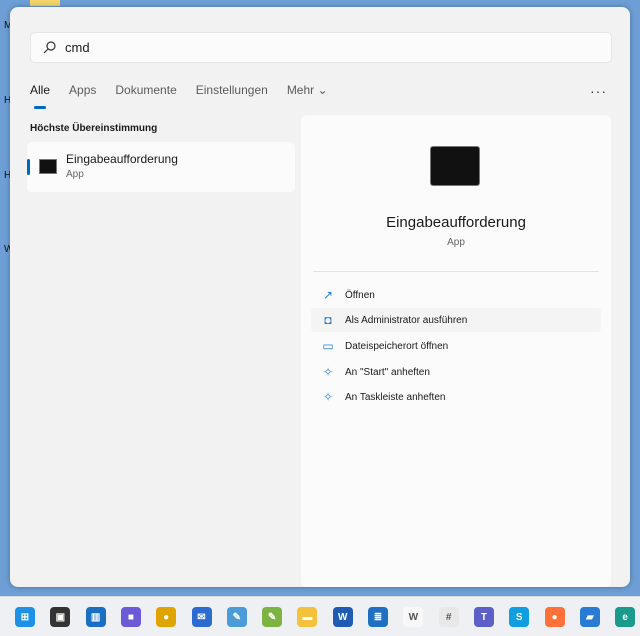  I want to click on tab-dokumente: Dokumente, so click(145, 90).